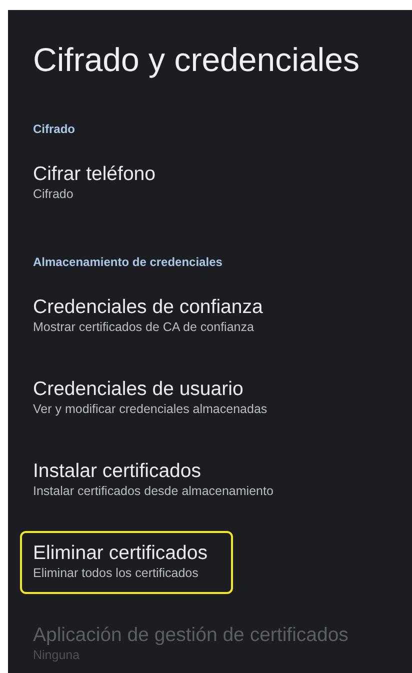  Describe the element at coordinates (128, 262) in the screenshot. I see `section-header: Almacenamiento de credenciales` at that location.